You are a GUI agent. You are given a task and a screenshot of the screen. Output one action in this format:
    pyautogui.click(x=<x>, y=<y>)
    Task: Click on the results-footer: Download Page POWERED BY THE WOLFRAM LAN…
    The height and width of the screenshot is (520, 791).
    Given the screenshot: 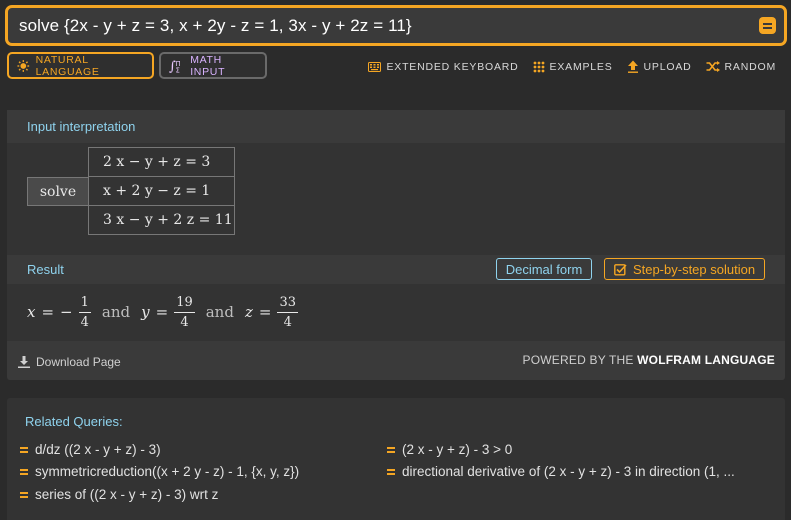 What is the action you would take?
    pyautogui.click(x=396, y=360)
    